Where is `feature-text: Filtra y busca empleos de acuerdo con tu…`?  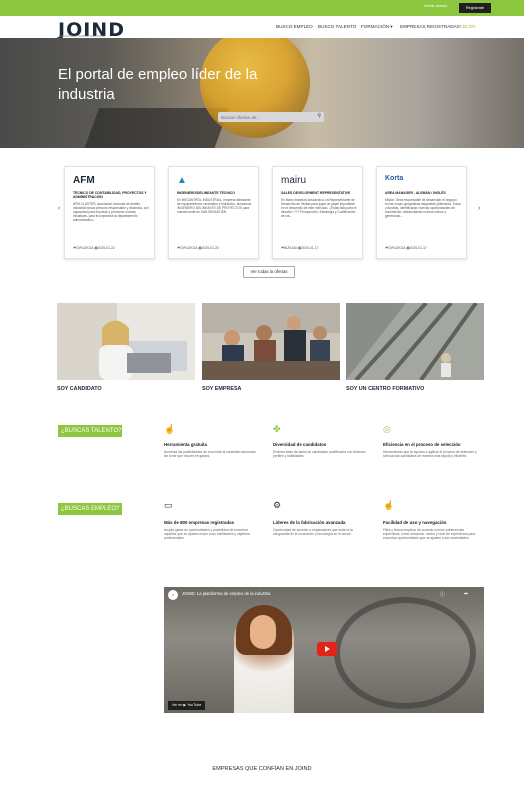 feature-text: Filtra y busca empleos de acuerdo con tu… is located at coordinates (429, 534).